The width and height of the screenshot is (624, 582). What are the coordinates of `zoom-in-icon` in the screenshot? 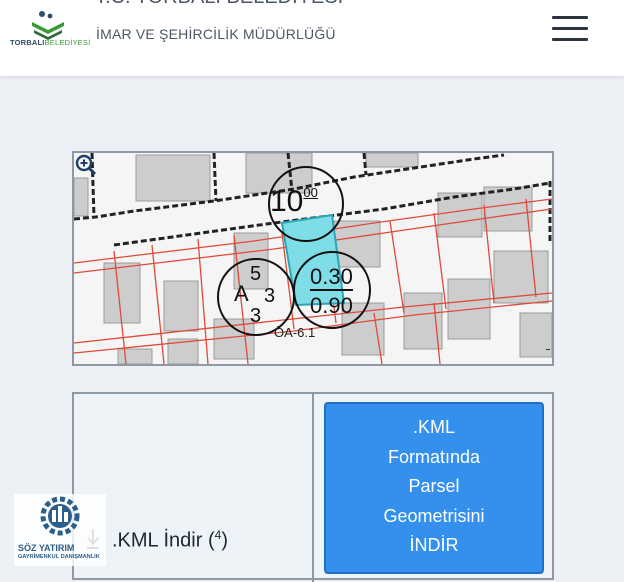 It's located at (86, 165).